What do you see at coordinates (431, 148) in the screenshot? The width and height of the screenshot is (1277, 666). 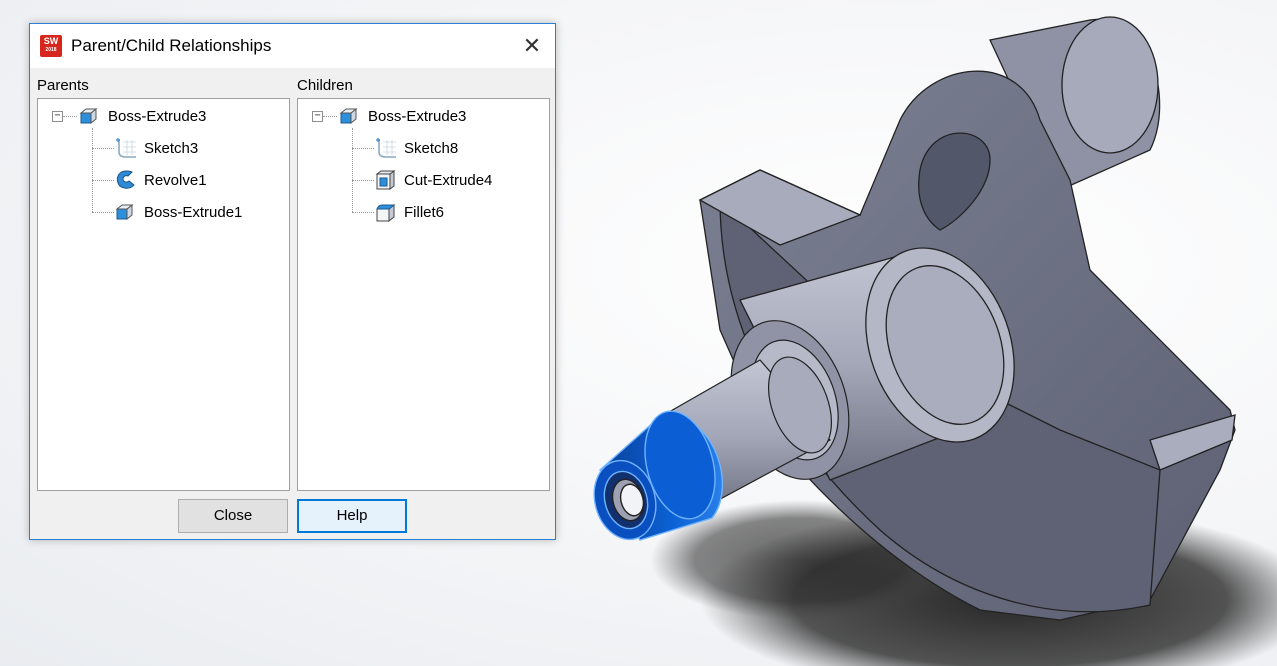 I see `tree-item-label: Sketch8` at bounding box center [431, 148].